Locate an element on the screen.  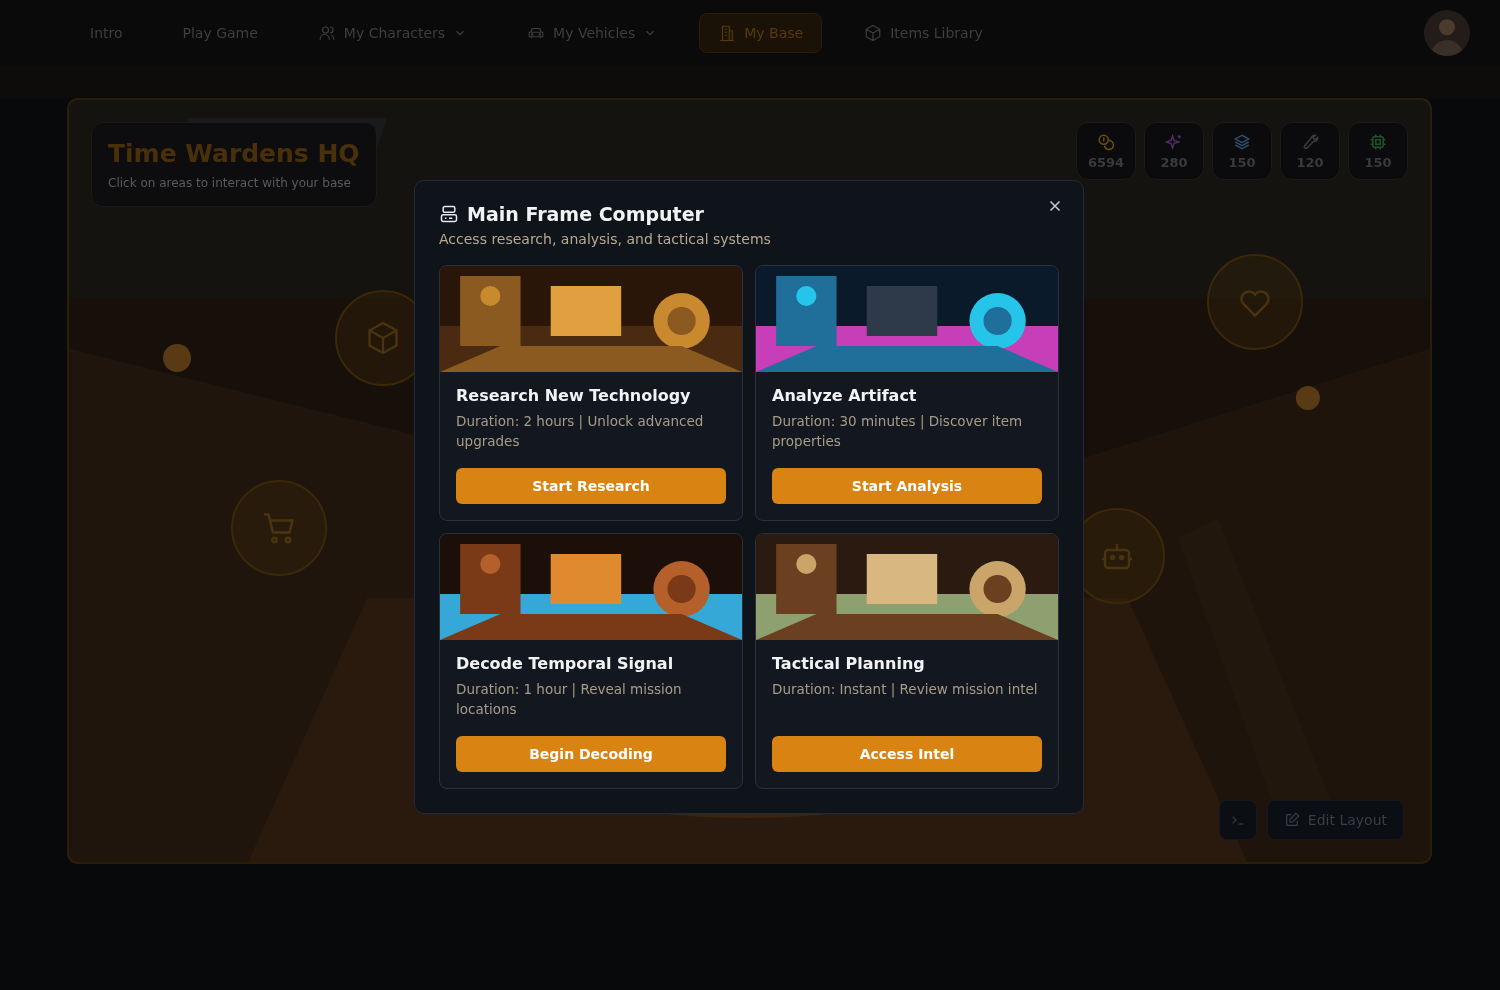
avatar is located at coordinates (1447, 33).